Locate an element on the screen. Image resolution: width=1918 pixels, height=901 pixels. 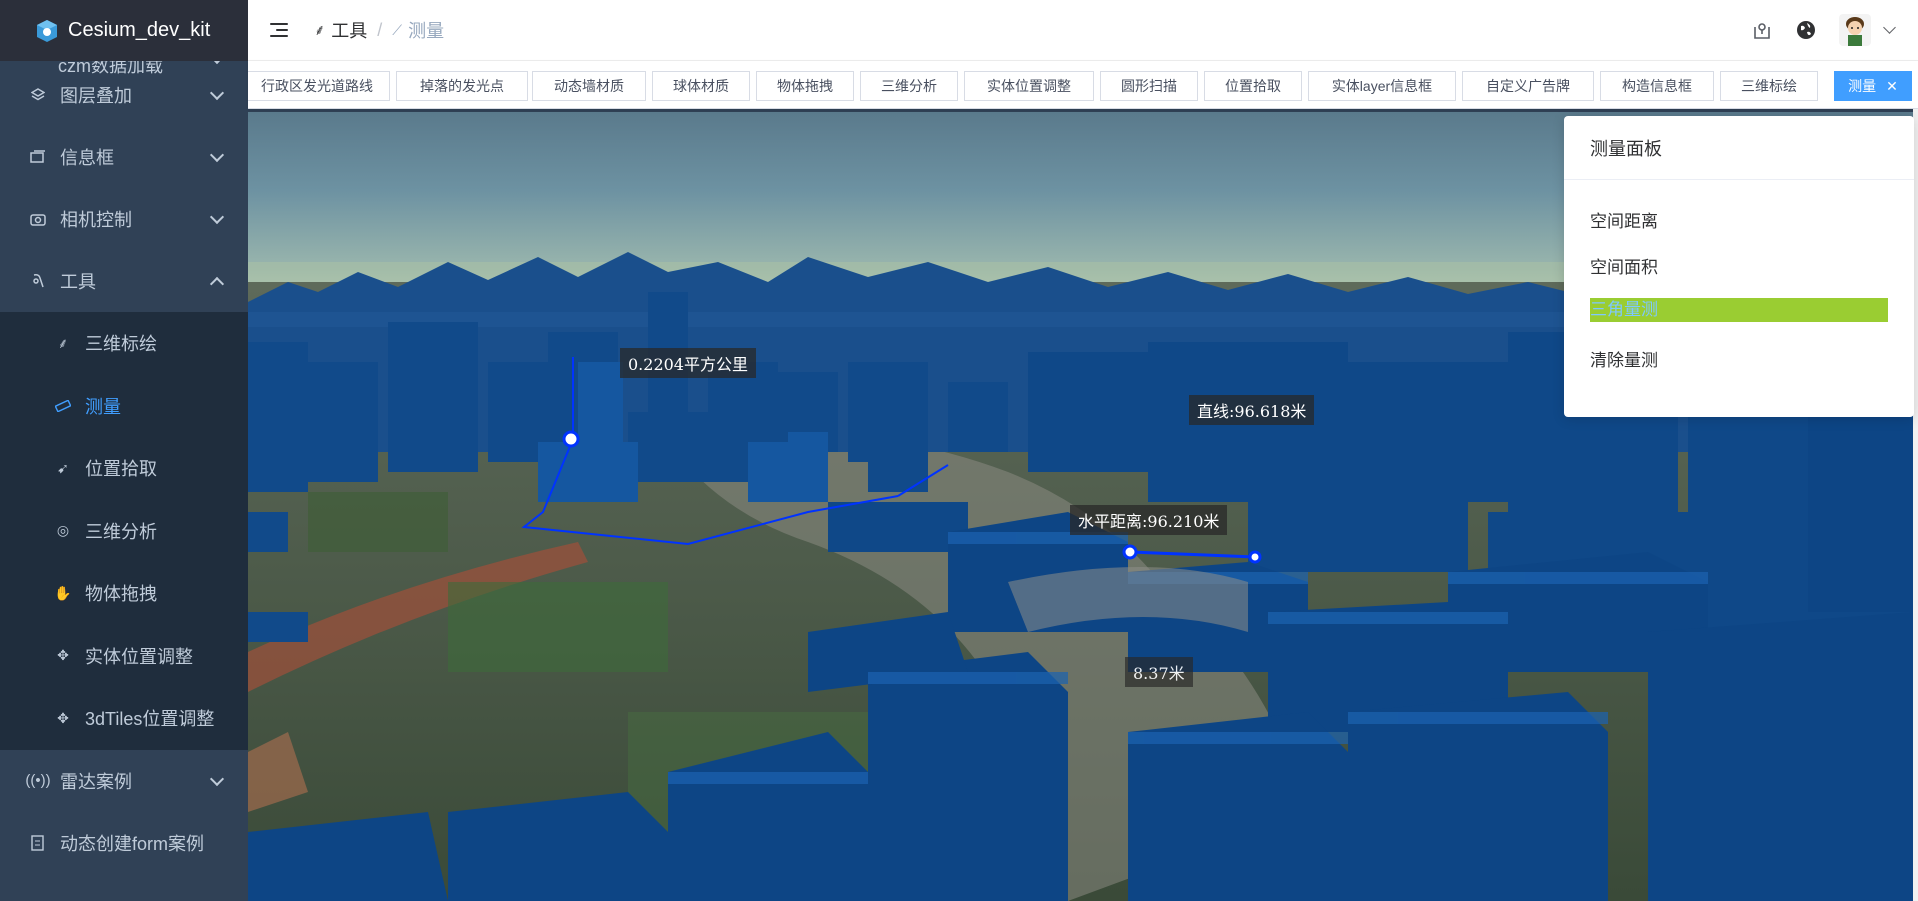
brand-title: Cesium_dev_kit is located at coordinates (139, 30).